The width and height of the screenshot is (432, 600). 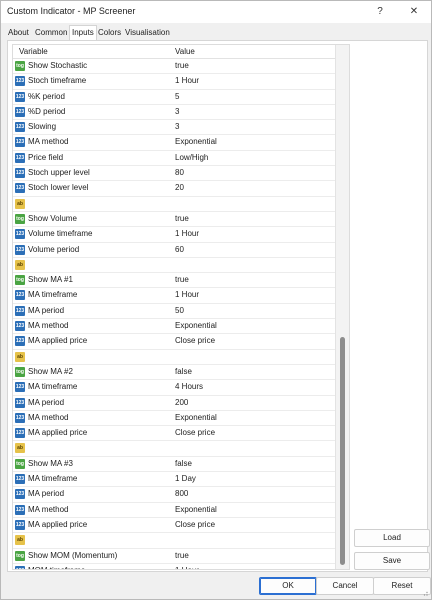 What do you see at coordinates (48, 326) in the screenshot?
I see `variable-name: MA method` at bounding box center [48, 326].